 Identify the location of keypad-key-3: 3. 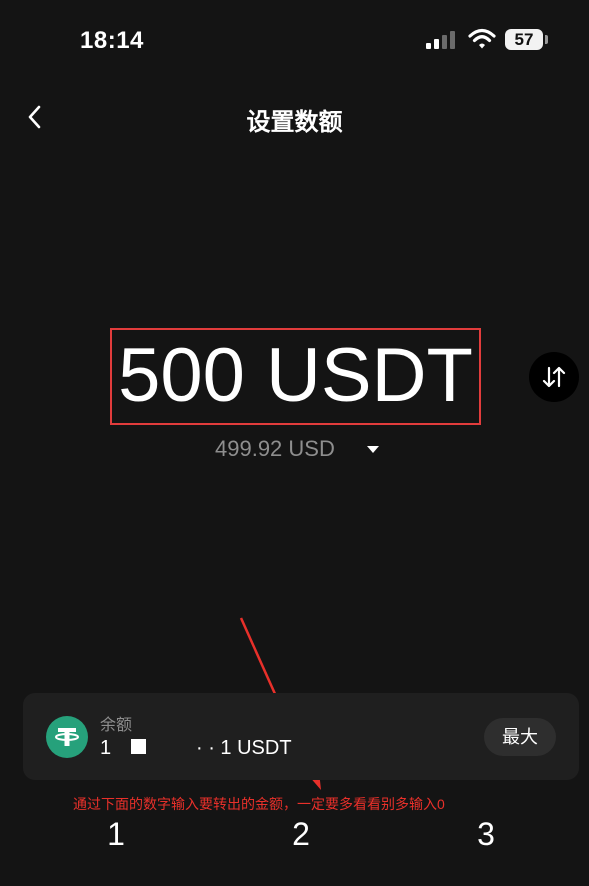
(486, 834).